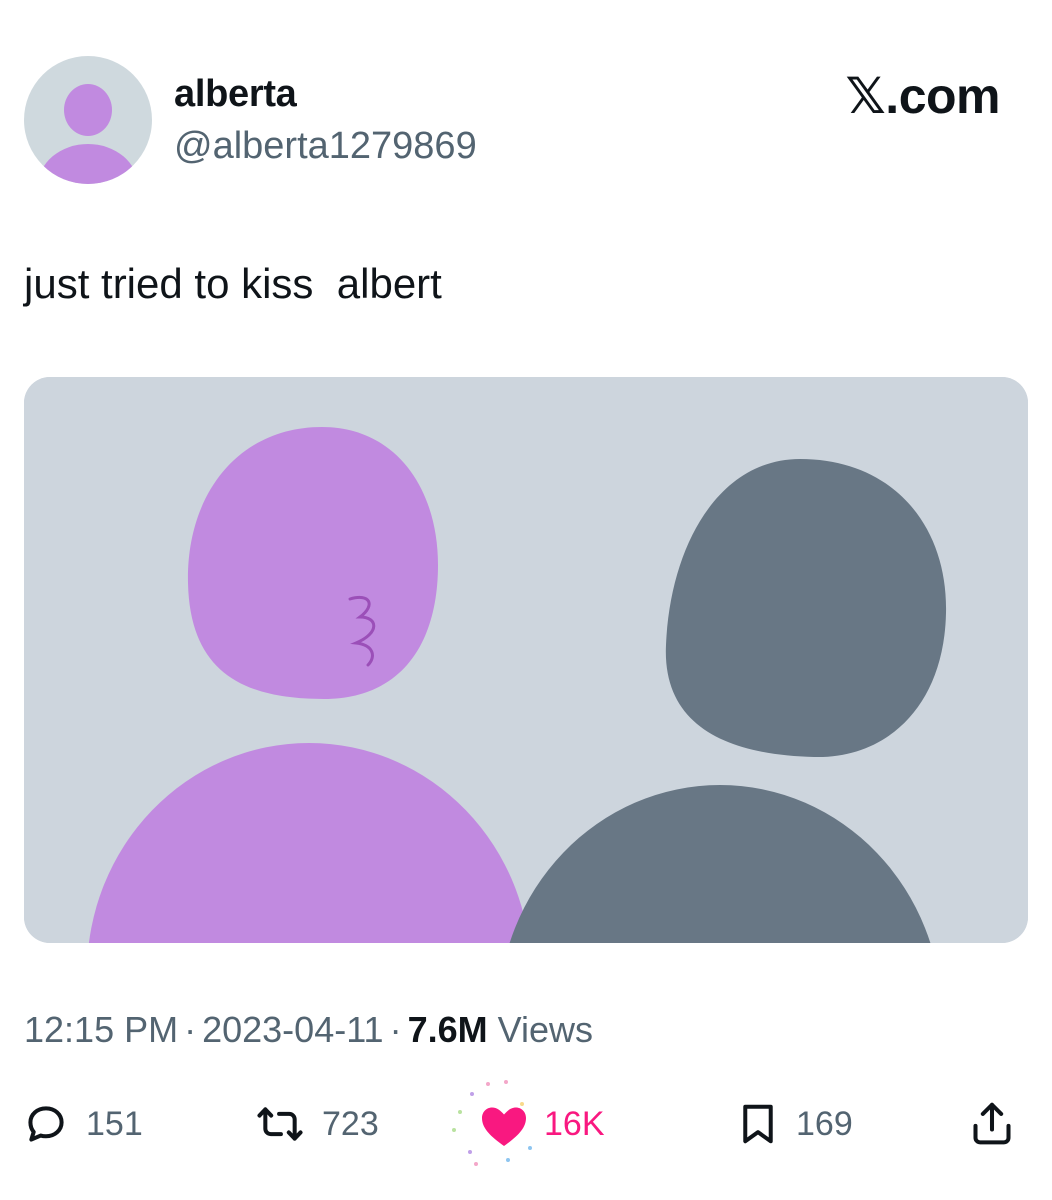 The height and width of the screenshot is (1200, 1052). Describe the element at coordinates (235, 94) in the screenshot. I see `author-display-name: alberta` at that location.